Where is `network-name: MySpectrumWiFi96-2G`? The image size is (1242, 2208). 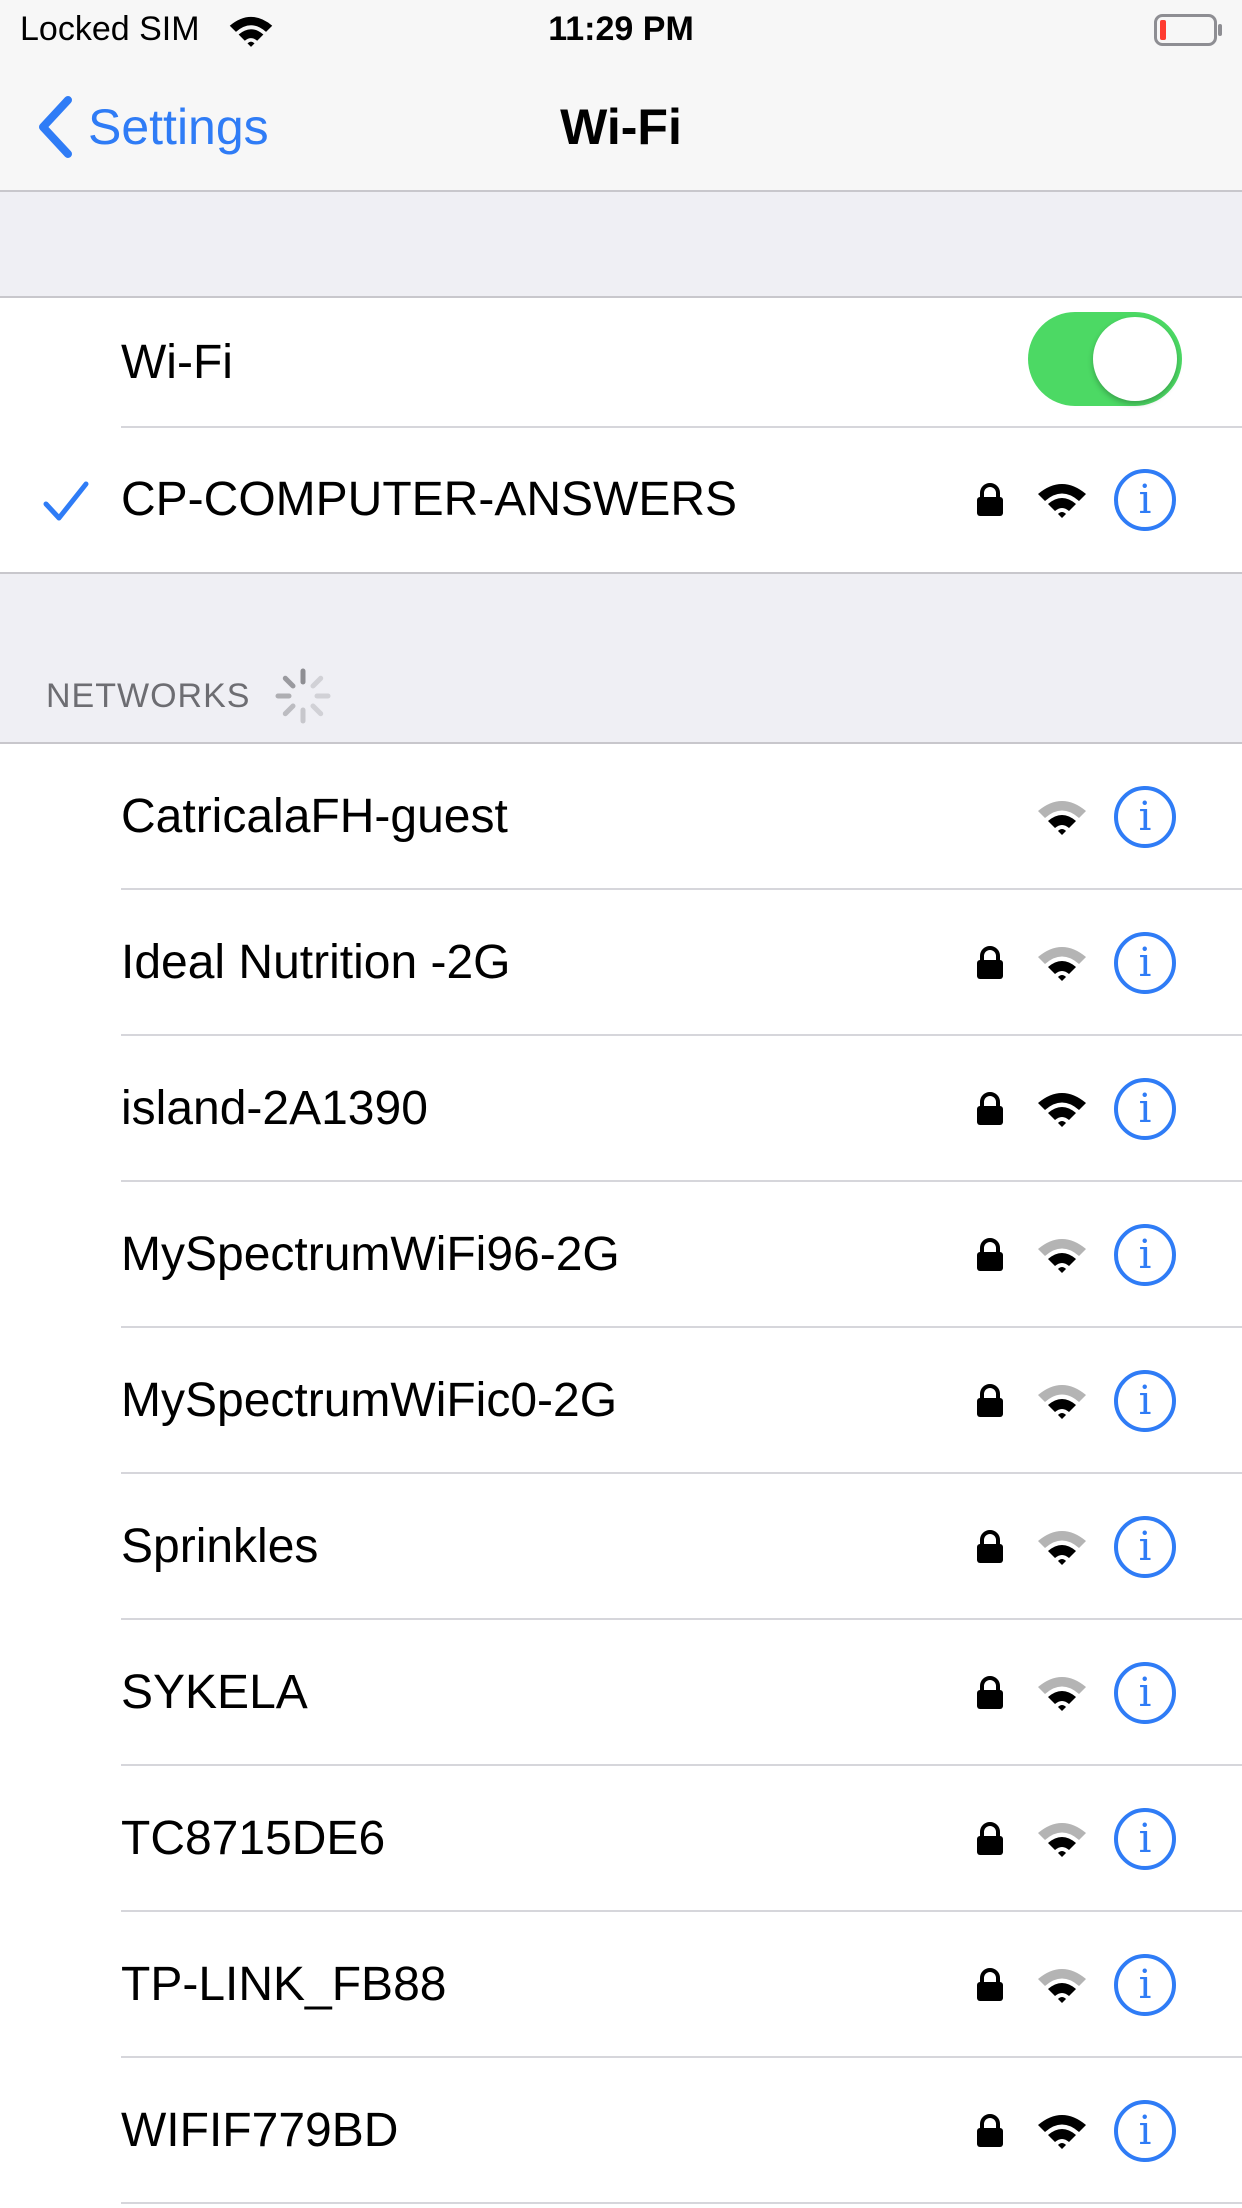
network-name: MySpectrumWiFi96-2G is located at coordinates (370, 1254).